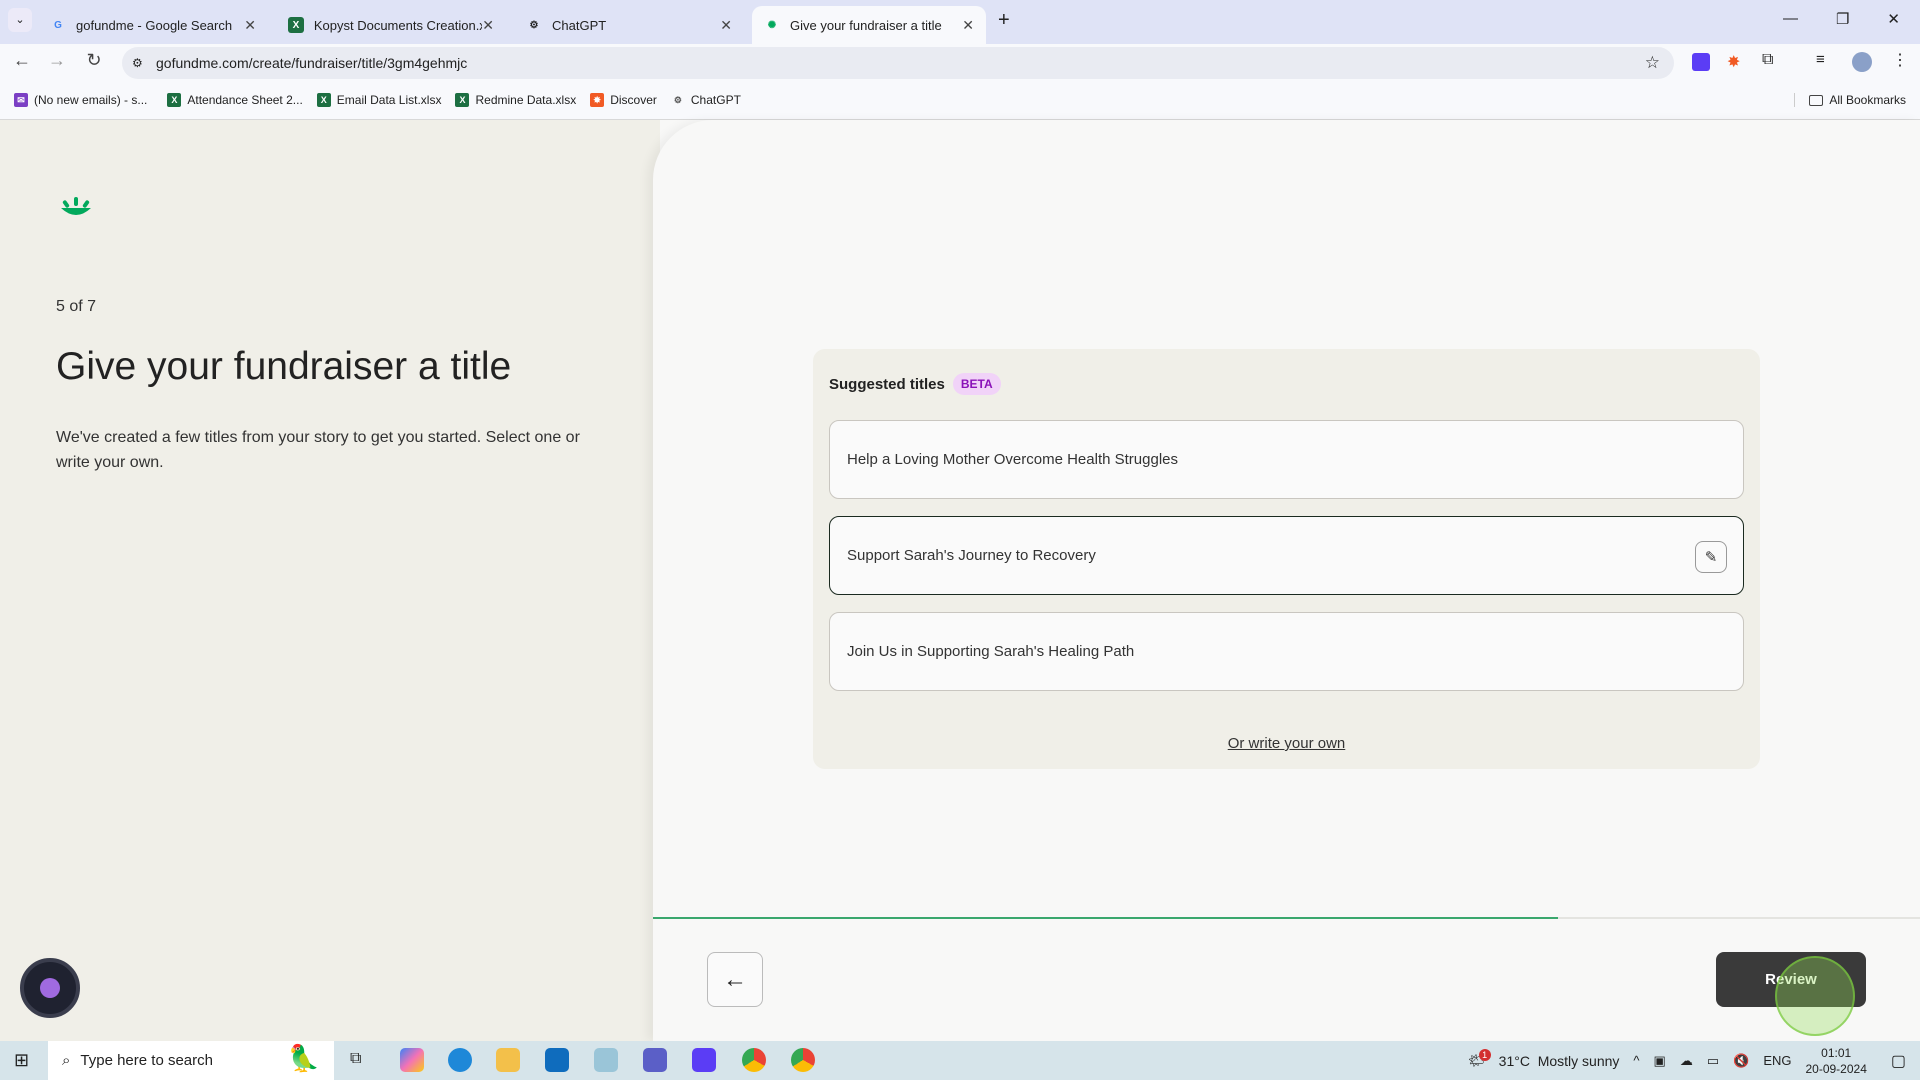 The height and width of the screenshot is (1080, 1920). I want to click on media-icon: ≡, so click(1820, 59).